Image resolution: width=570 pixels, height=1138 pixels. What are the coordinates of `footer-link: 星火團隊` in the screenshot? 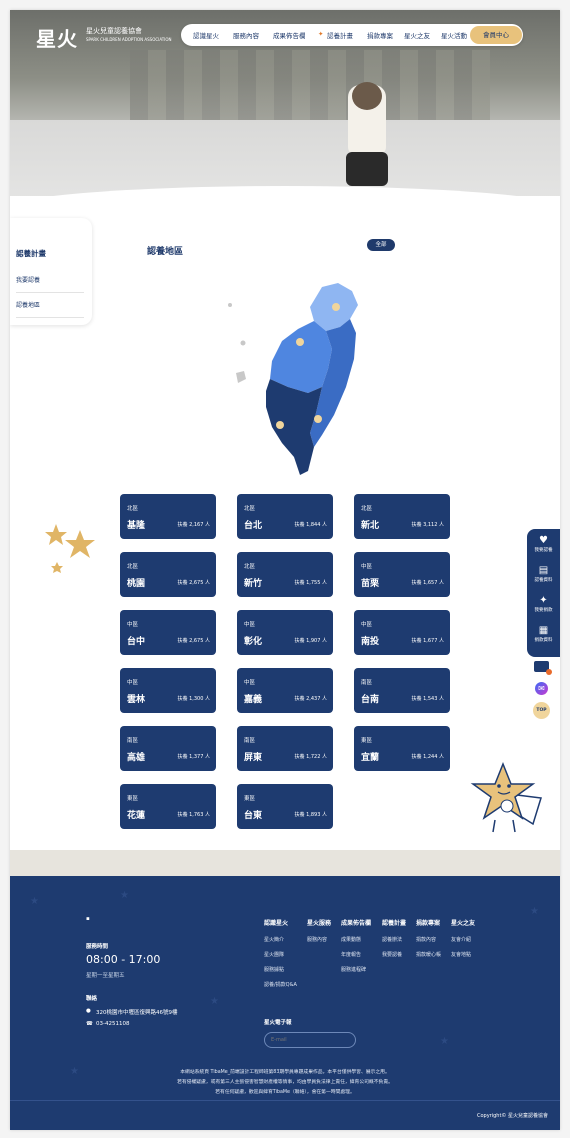 It's located at (274, 954).